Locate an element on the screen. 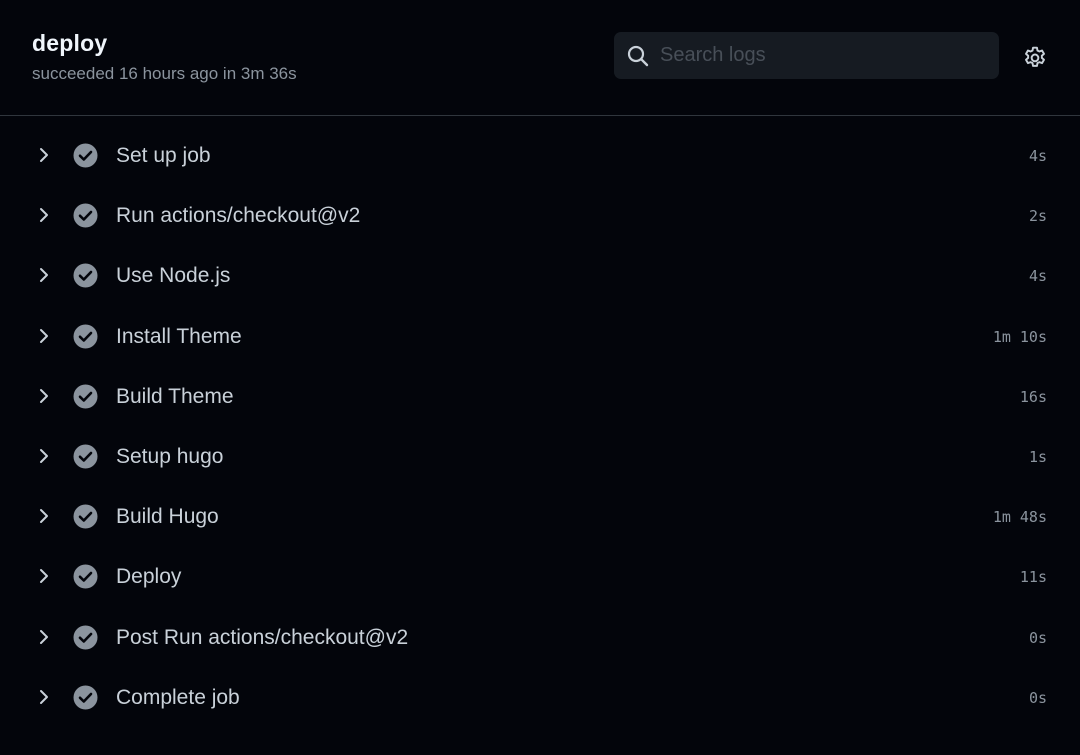  gear-icon is located at coordinates (1035, 58).